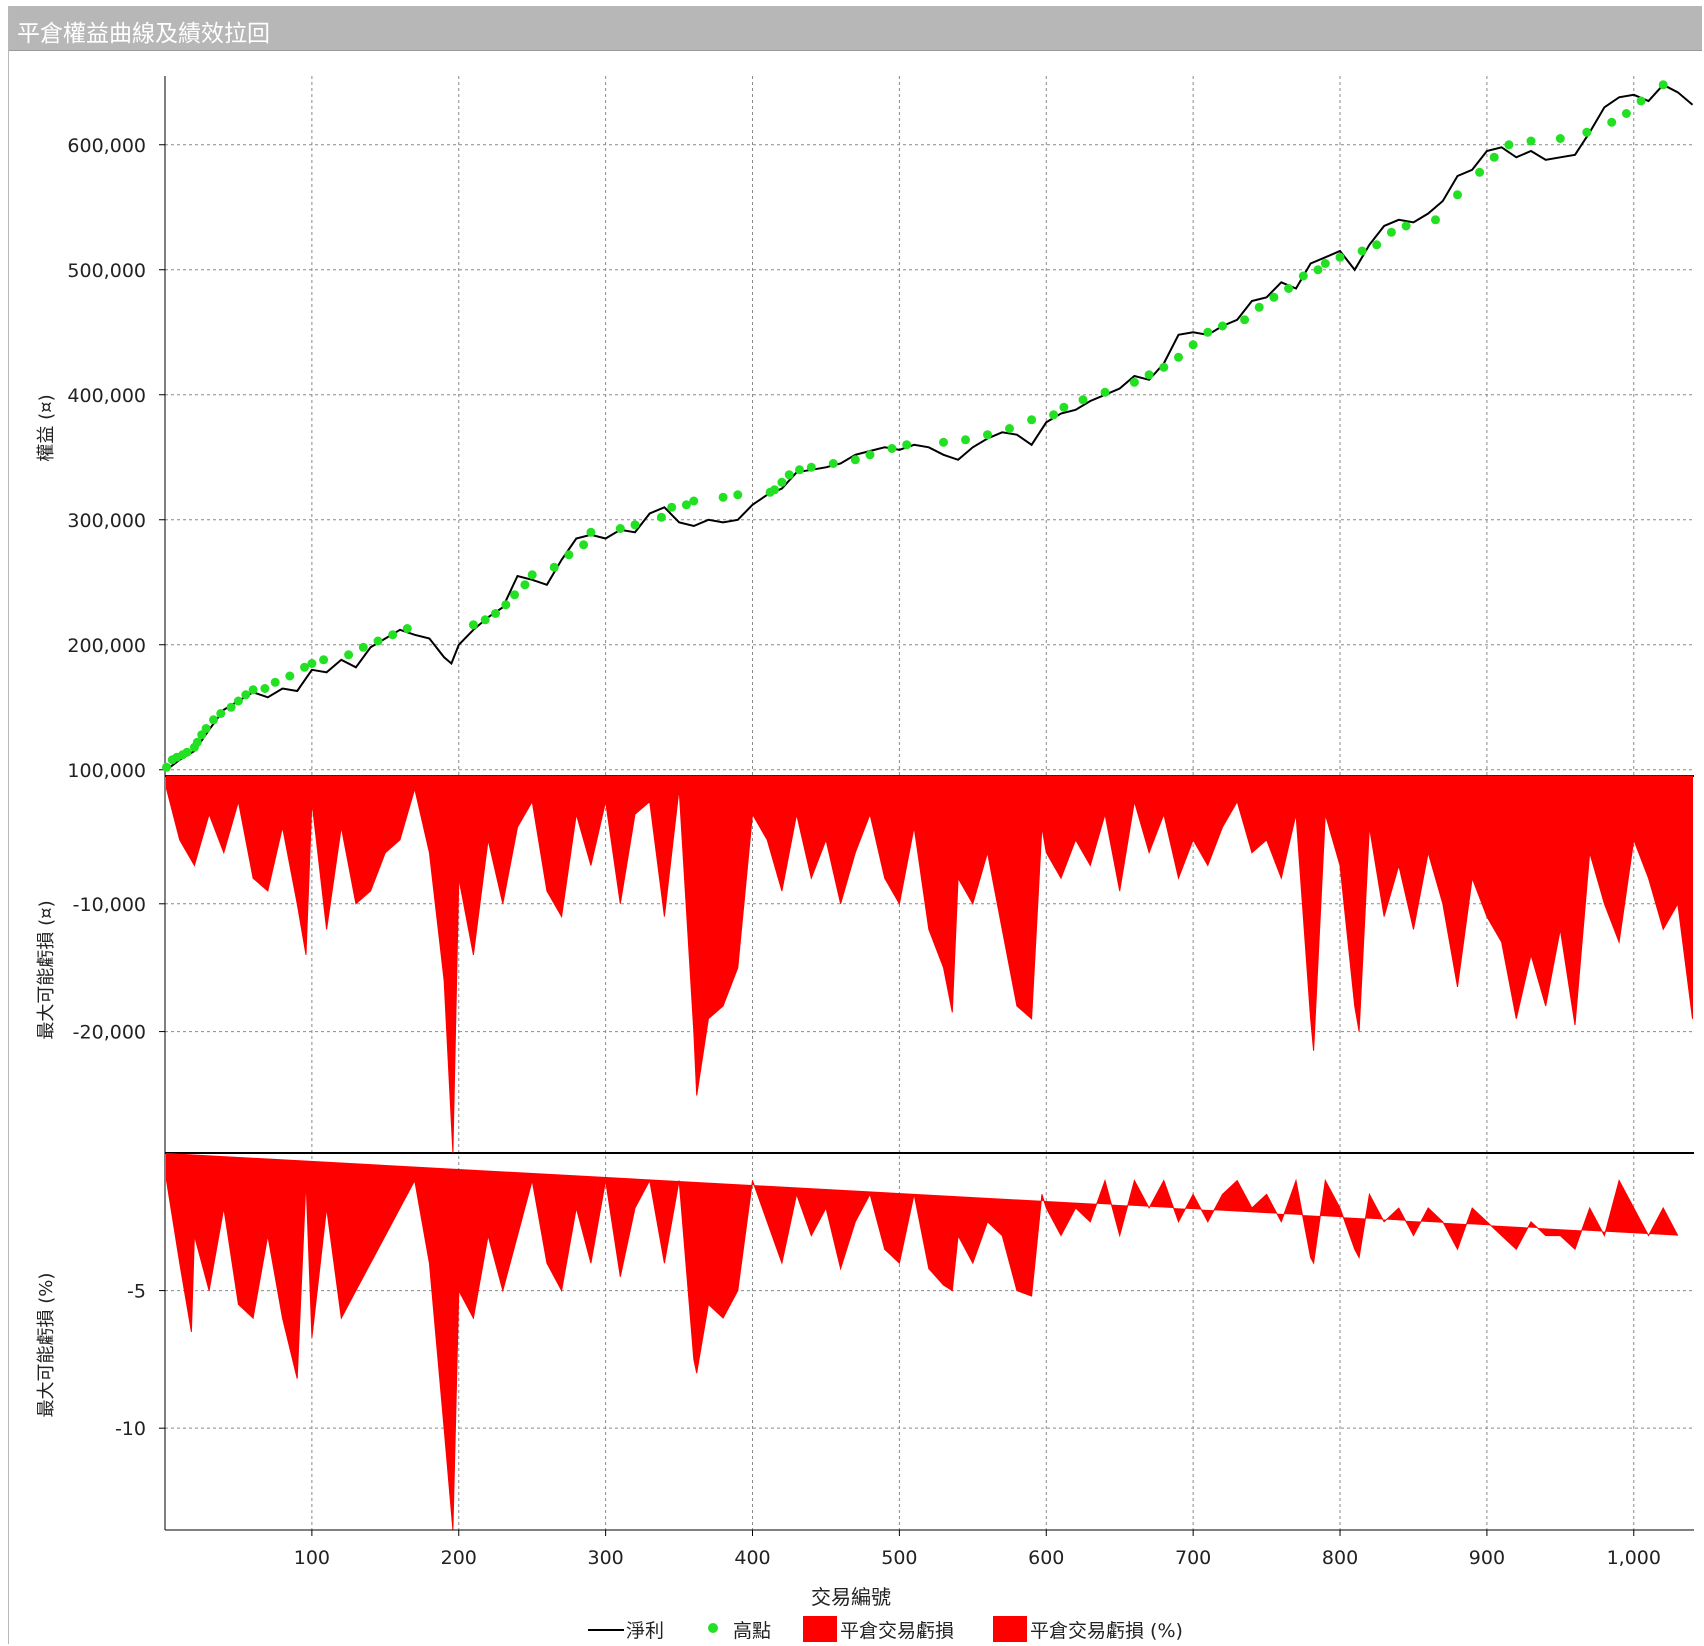  What do you see at coordinates (752, 1558) in the screenshot?
I see `x-tick-label: 400` at bounding box center [752, 1558].